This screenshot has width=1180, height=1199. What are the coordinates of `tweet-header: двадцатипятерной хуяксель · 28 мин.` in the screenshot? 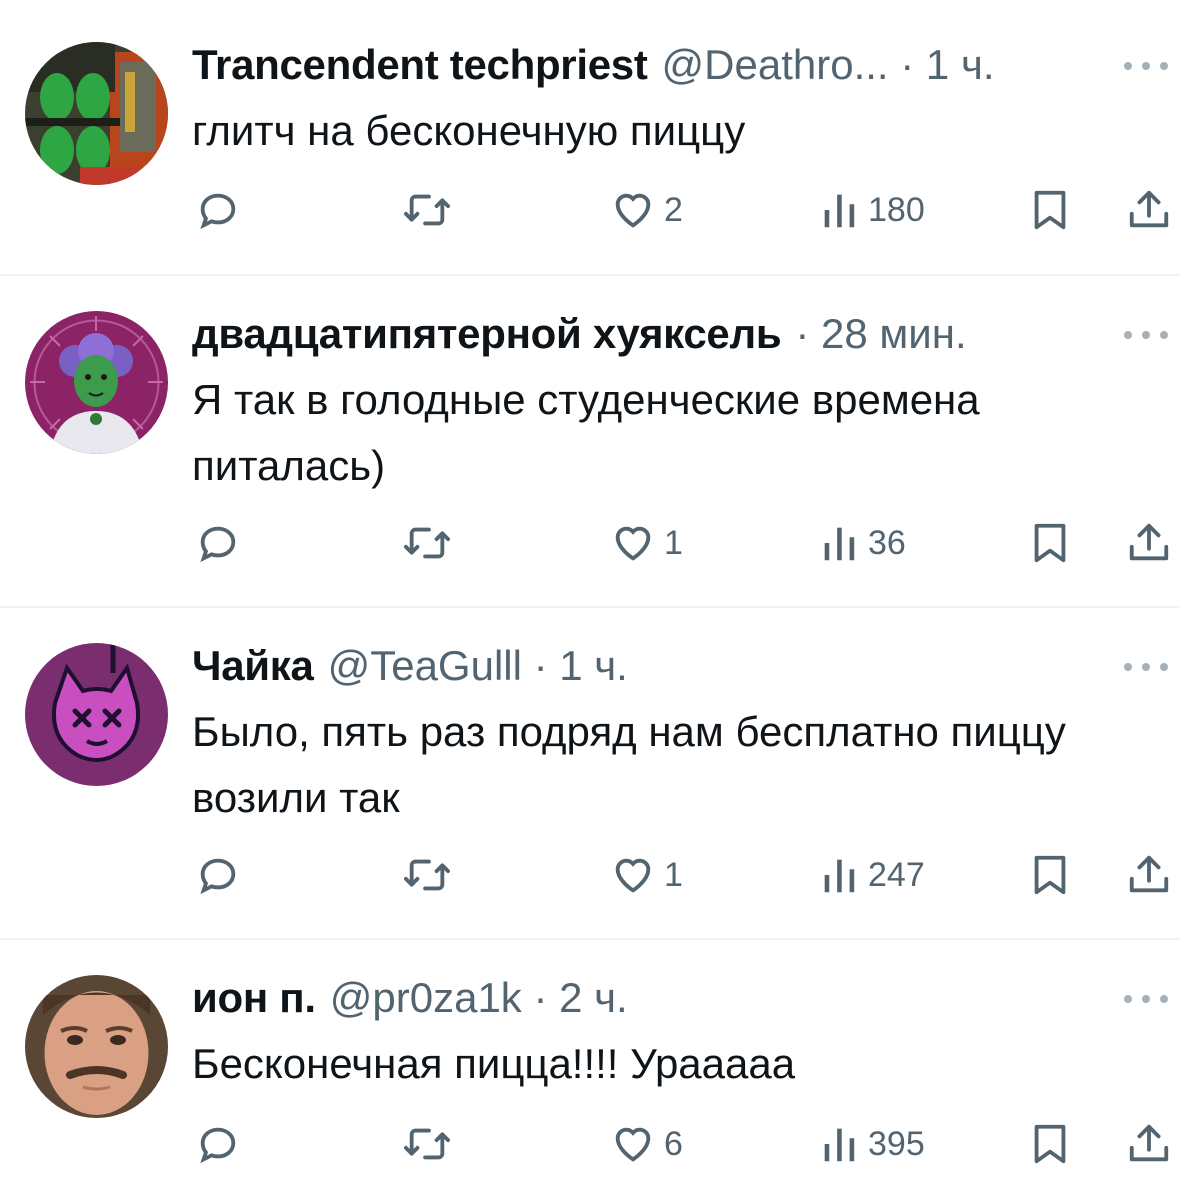 It's located at (579, 334).